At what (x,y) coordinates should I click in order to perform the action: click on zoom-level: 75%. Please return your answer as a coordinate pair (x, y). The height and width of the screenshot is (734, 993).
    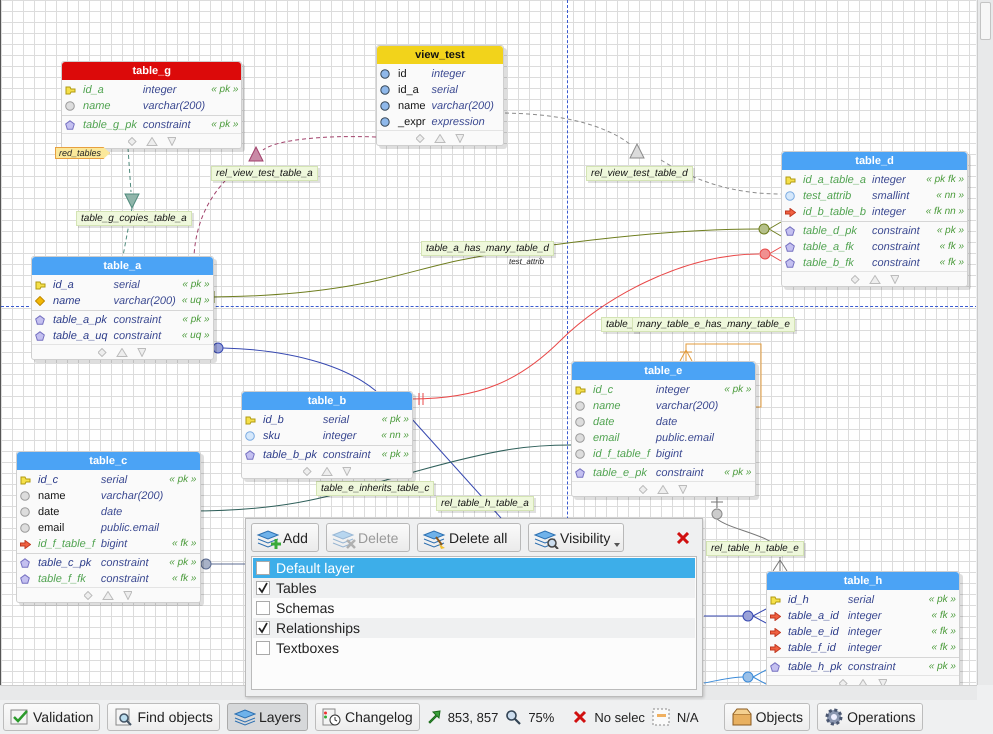
    Looking at the image, I should click on (541, 717).